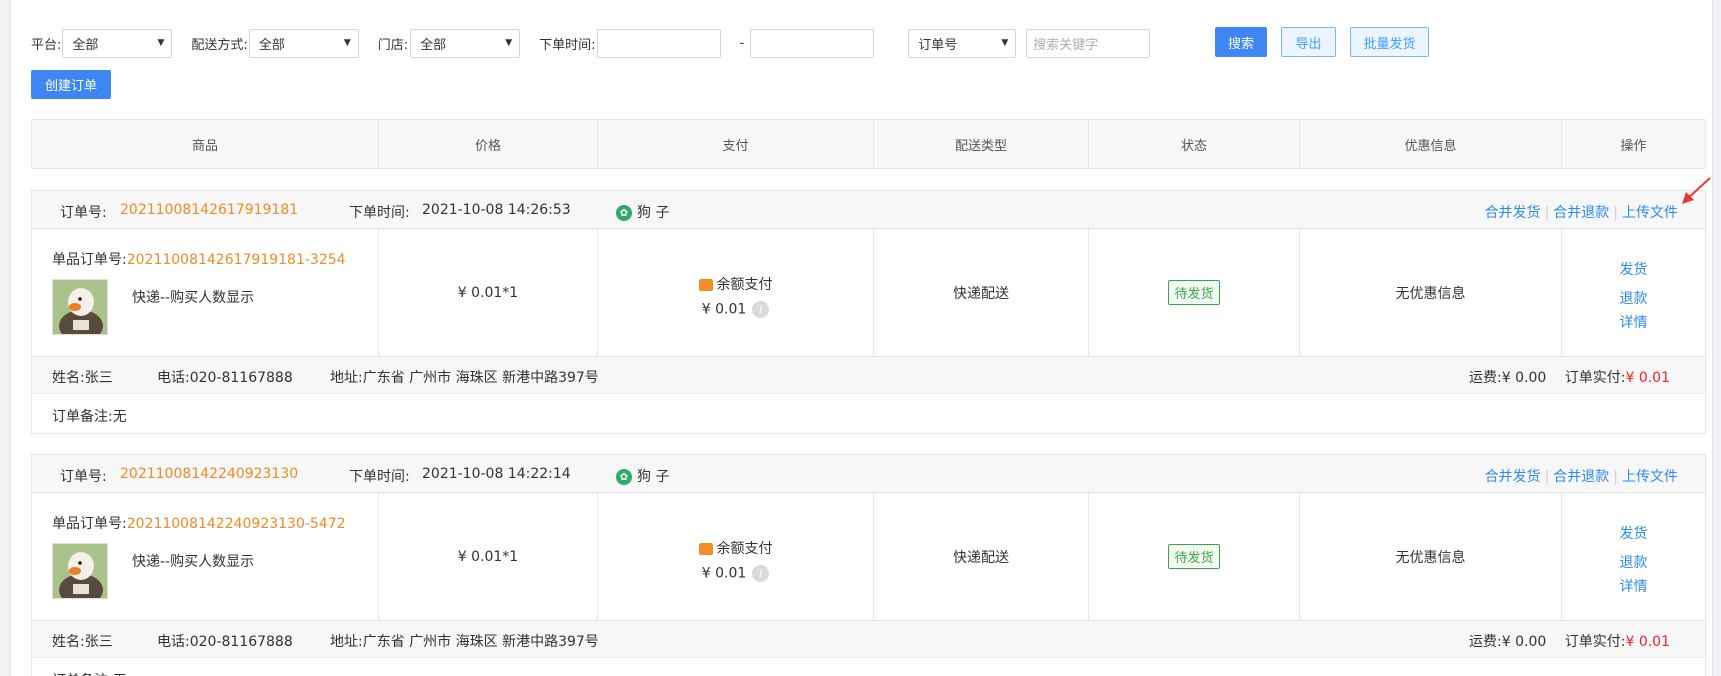 This screenshot has width=1721, height=676. Describe the element at coordinates (488, 144) in the screenshot. I see `column-header-price: 价格` at that location.